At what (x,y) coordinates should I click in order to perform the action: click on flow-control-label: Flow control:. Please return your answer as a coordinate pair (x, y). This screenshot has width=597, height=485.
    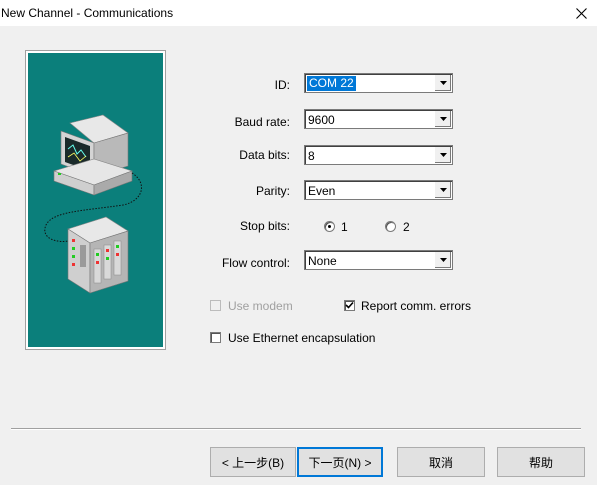
    Looking at the image, I should click on (255, 263).